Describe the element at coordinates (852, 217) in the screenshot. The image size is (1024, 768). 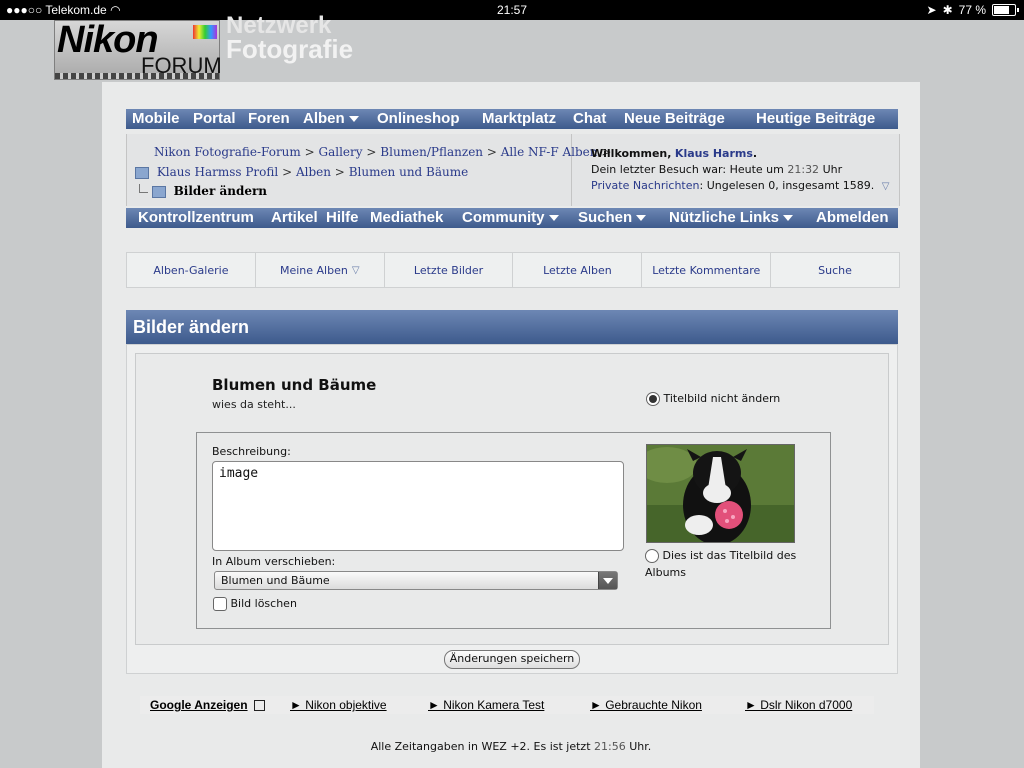
I see `nav-abmelden: Abmelden` at that location.